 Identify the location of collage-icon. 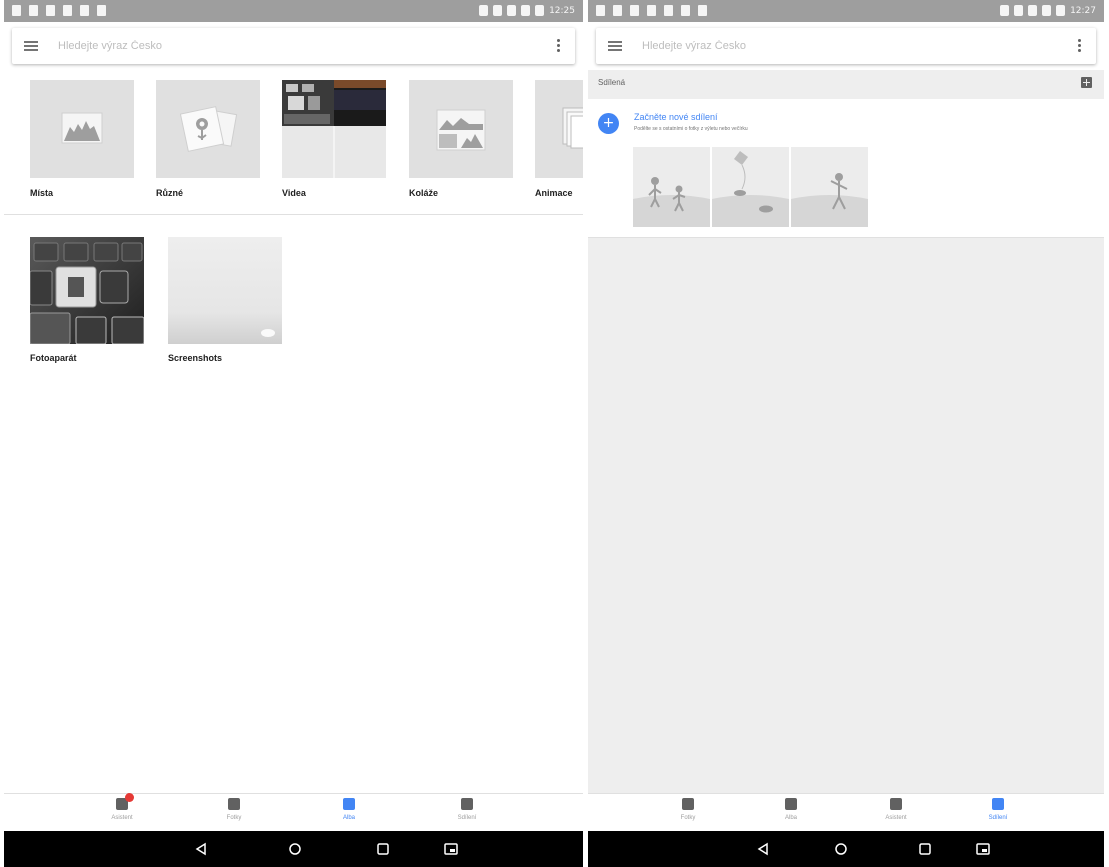
(461, 129).